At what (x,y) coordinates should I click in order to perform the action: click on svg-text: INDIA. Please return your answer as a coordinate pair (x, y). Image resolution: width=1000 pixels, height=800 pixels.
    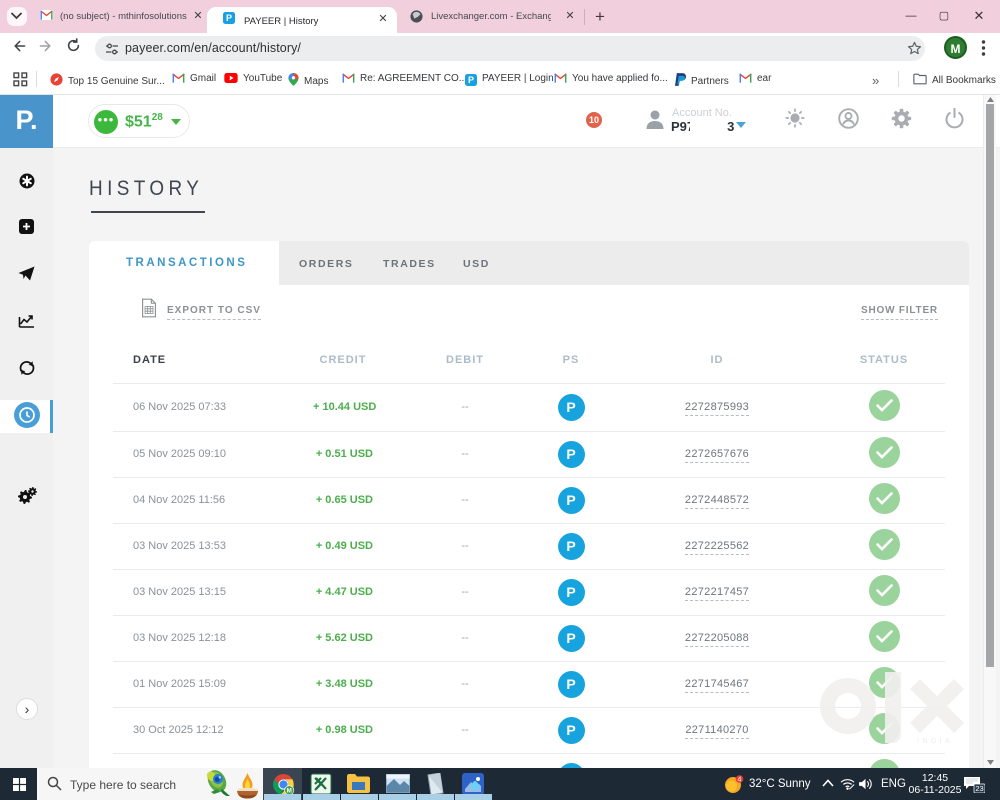
    Looking at the image, I should click on (935, 741).